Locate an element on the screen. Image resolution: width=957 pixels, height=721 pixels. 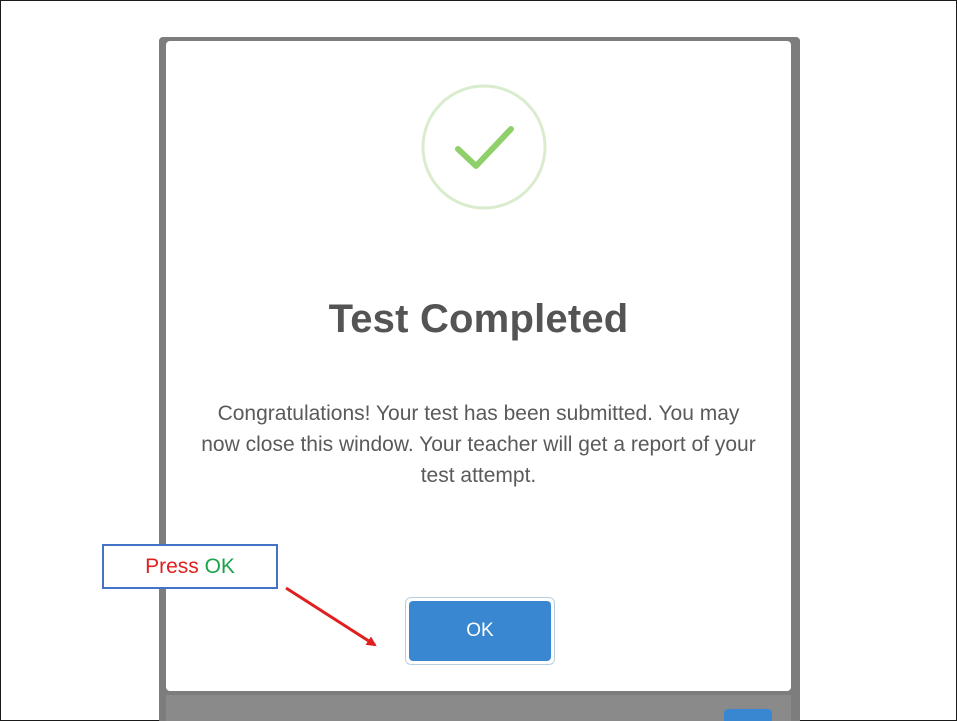
red-arrow-icon is located at coordinates (331, 616).